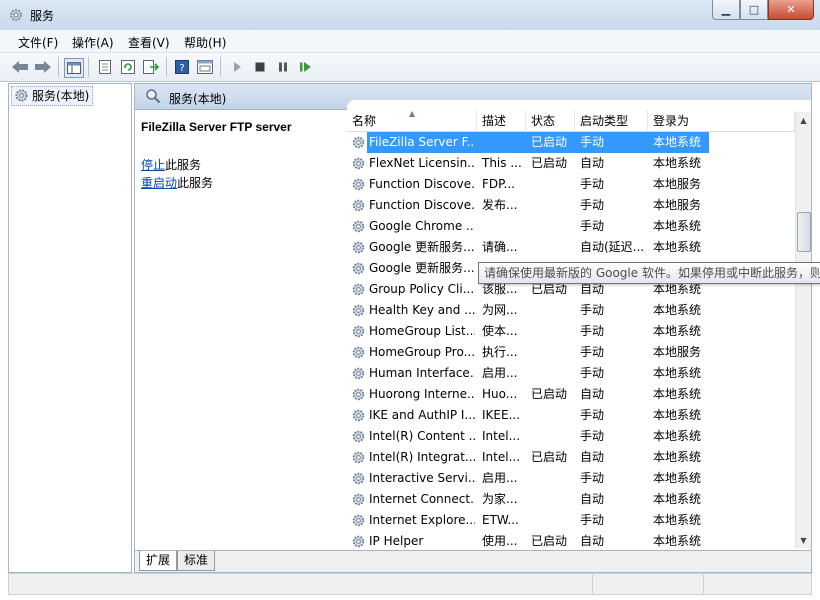  What do you see at coordinates (804, 232) in the screenshot?
I see `scrollbar-thumb` at bounding box center [804, 232].